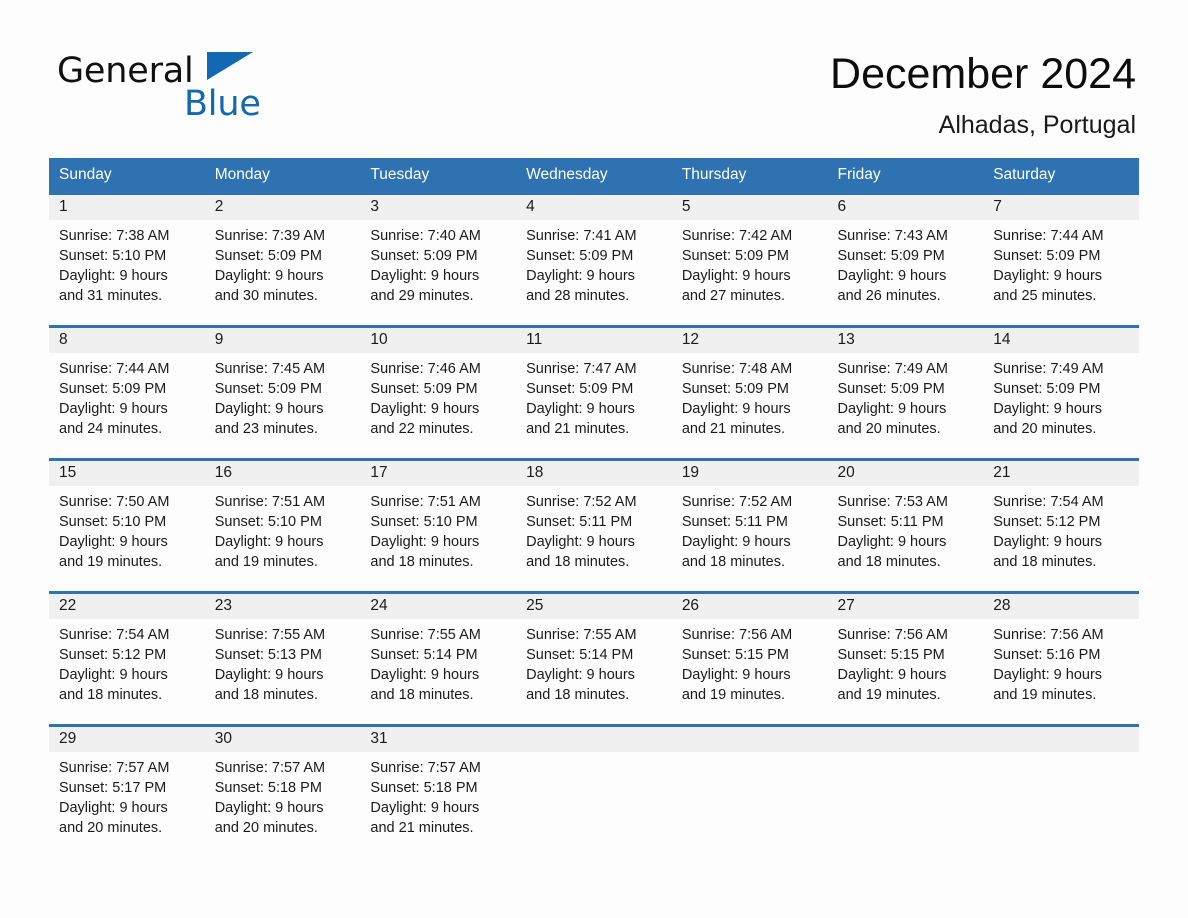 The height and width of the screenshot is (918, 1188). Describe the element at coordinates (581, 635) in the screenshot. I see `sunrise-time: Sunrise: 7:55 AM` at that location.